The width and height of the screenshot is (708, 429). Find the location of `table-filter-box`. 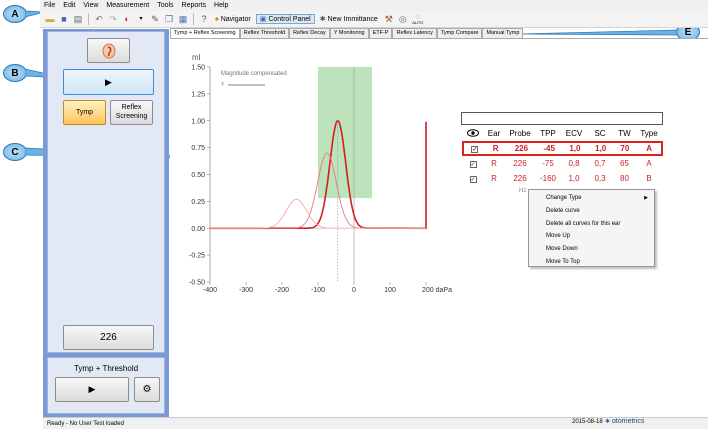

table-filter-box is located at coordinates (562, 118).